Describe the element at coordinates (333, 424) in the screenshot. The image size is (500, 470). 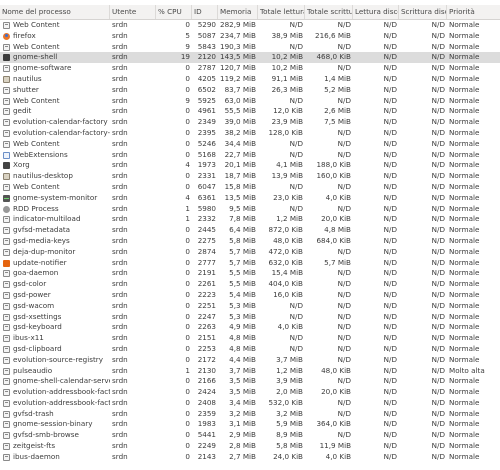
I see `process-write-total: 364,0 KiB` at that location.